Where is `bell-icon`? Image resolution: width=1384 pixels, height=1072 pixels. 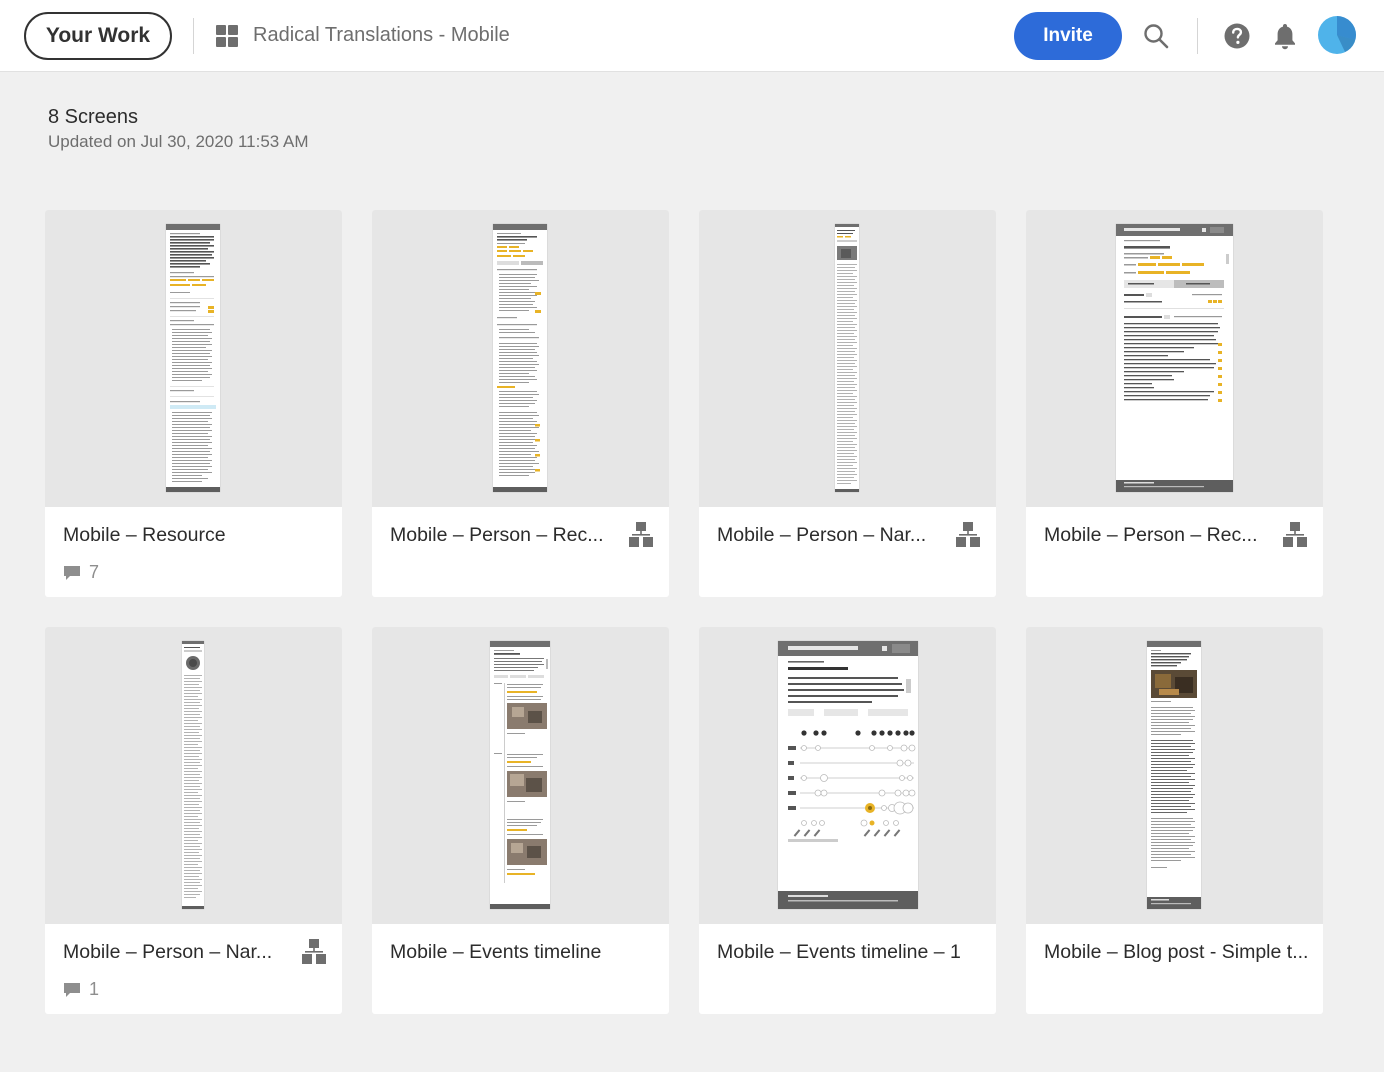 bell-icon is located at coordinates (1285, 36).